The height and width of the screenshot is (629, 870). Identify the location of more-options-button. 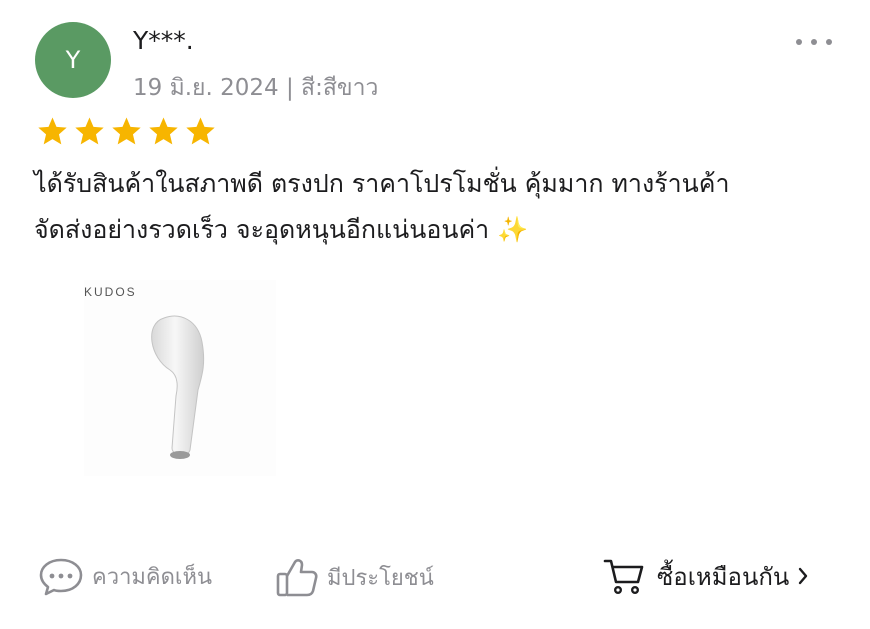
(814, 42).